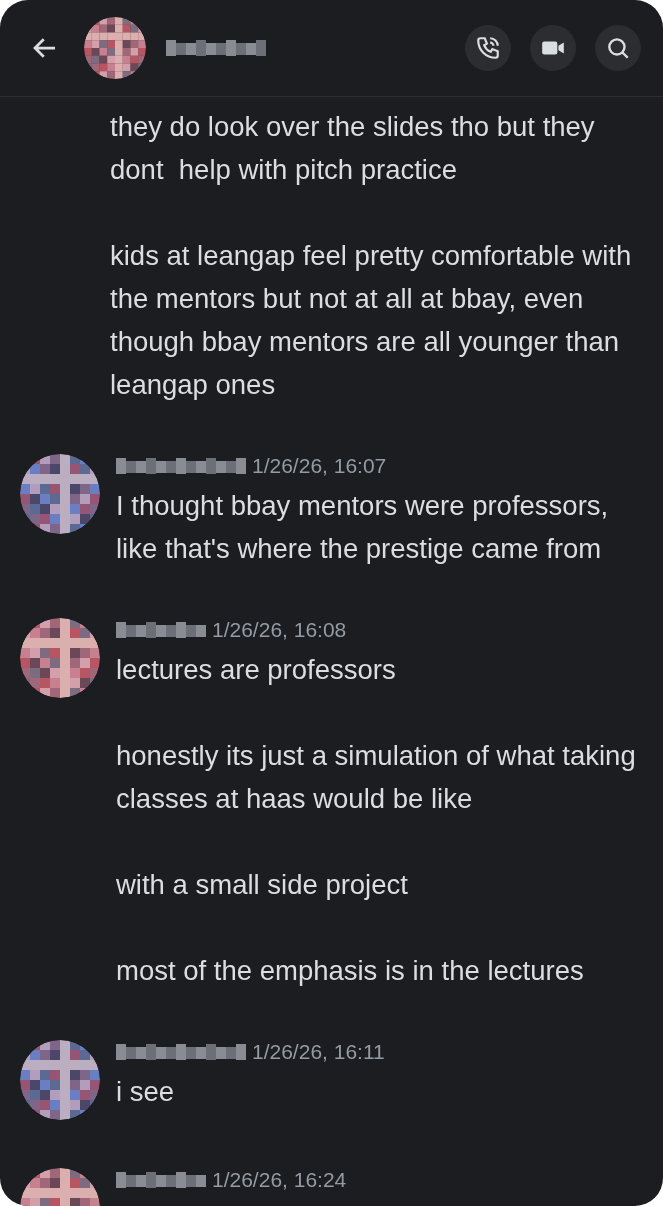 This screenshot has width=663, height=1206. What do you see at coordinates (553, 48) in the screenshot?
I see `video-button` at bounding box center [553, 48].